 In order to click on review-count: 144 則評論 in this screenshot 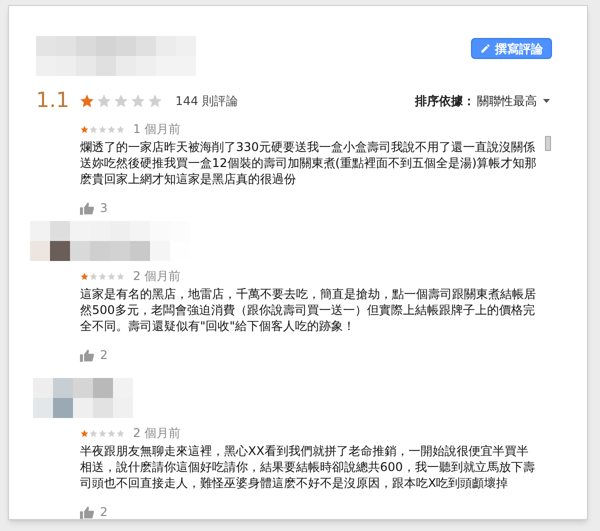, I will do `click(206, 101)`.